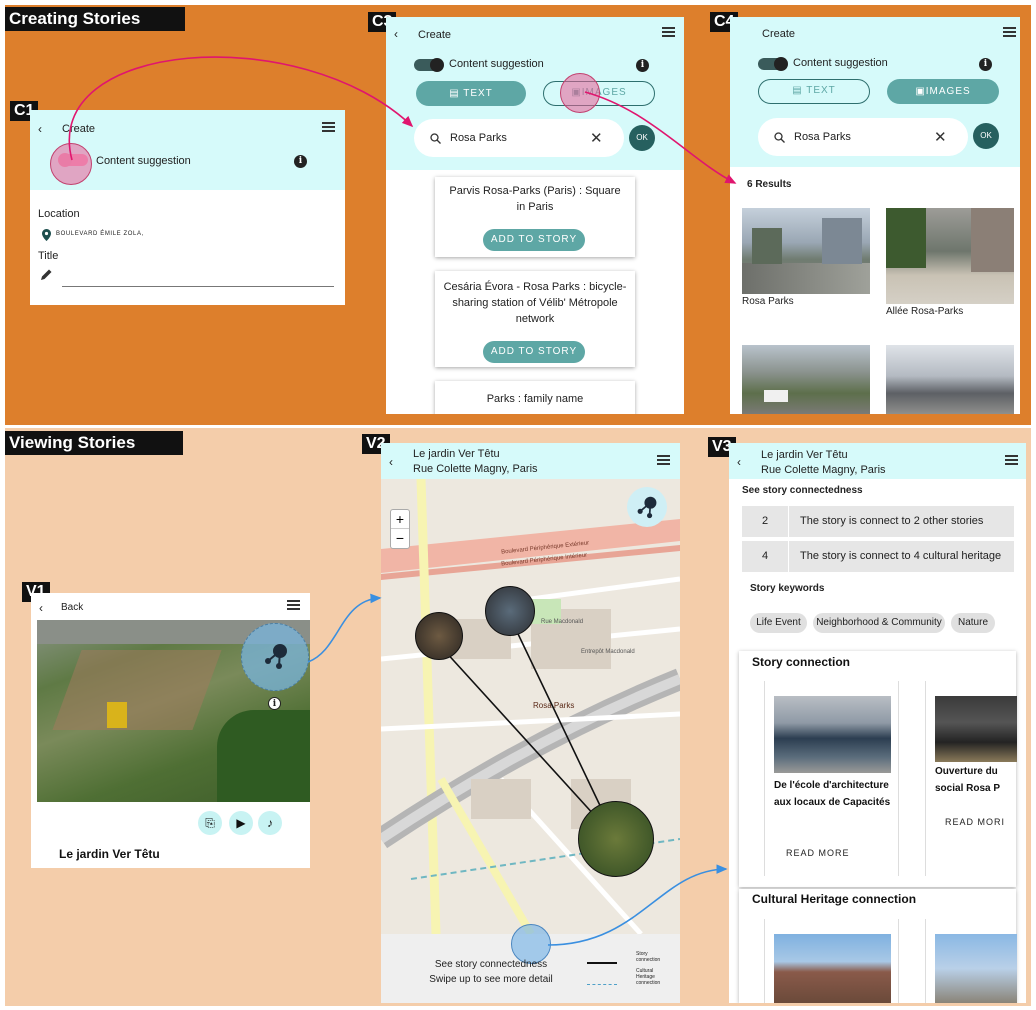 The width and height of the screenshot is (1036, 1010). I want to click on music-icon: ♪, so click(270, 823).